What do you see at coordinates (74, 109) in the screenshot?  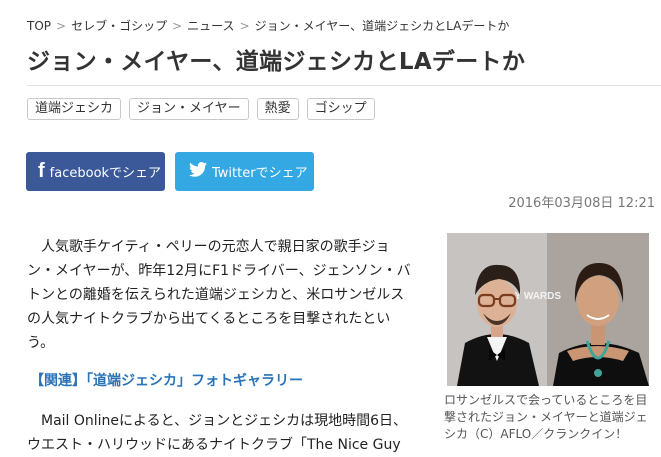 I see `tag-michibata-jessica: 道端ジェシカ` at bounding box center [74, 109].